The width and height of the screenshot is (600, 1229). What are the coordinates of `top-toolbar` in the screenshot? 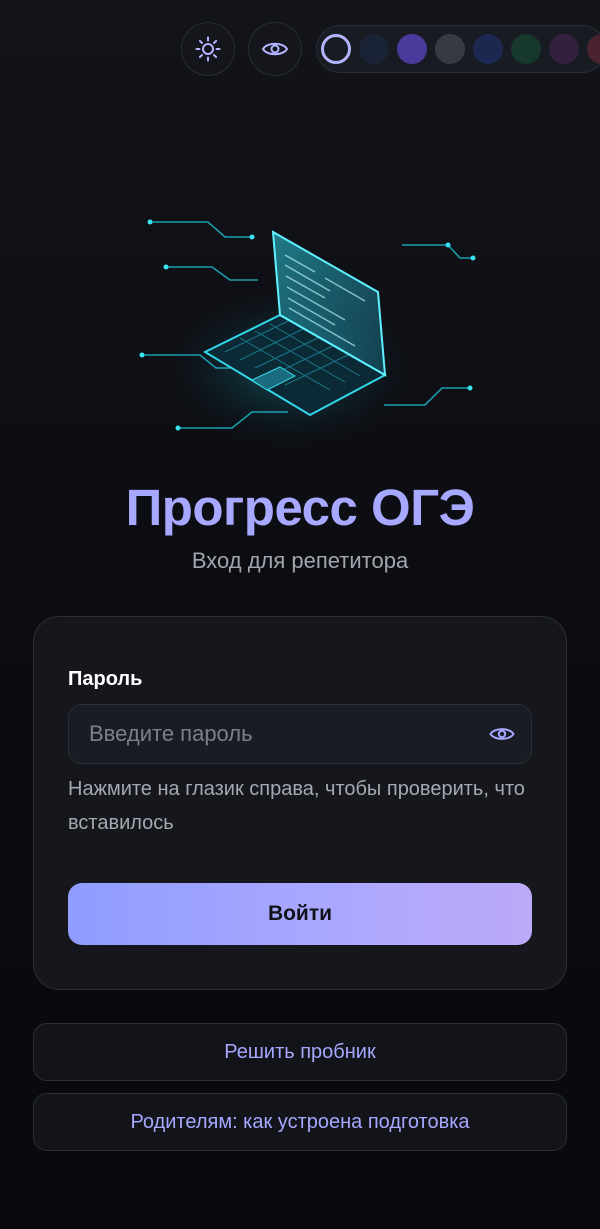 It's located at (390, 49).